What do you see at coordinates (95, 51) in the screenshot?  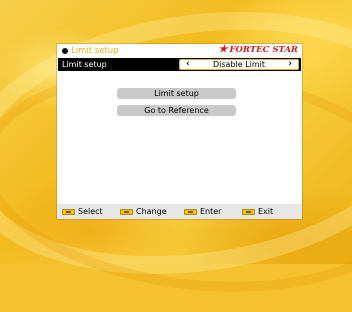 I see `window-title: Limit setup` at bounding box center [95, 51].